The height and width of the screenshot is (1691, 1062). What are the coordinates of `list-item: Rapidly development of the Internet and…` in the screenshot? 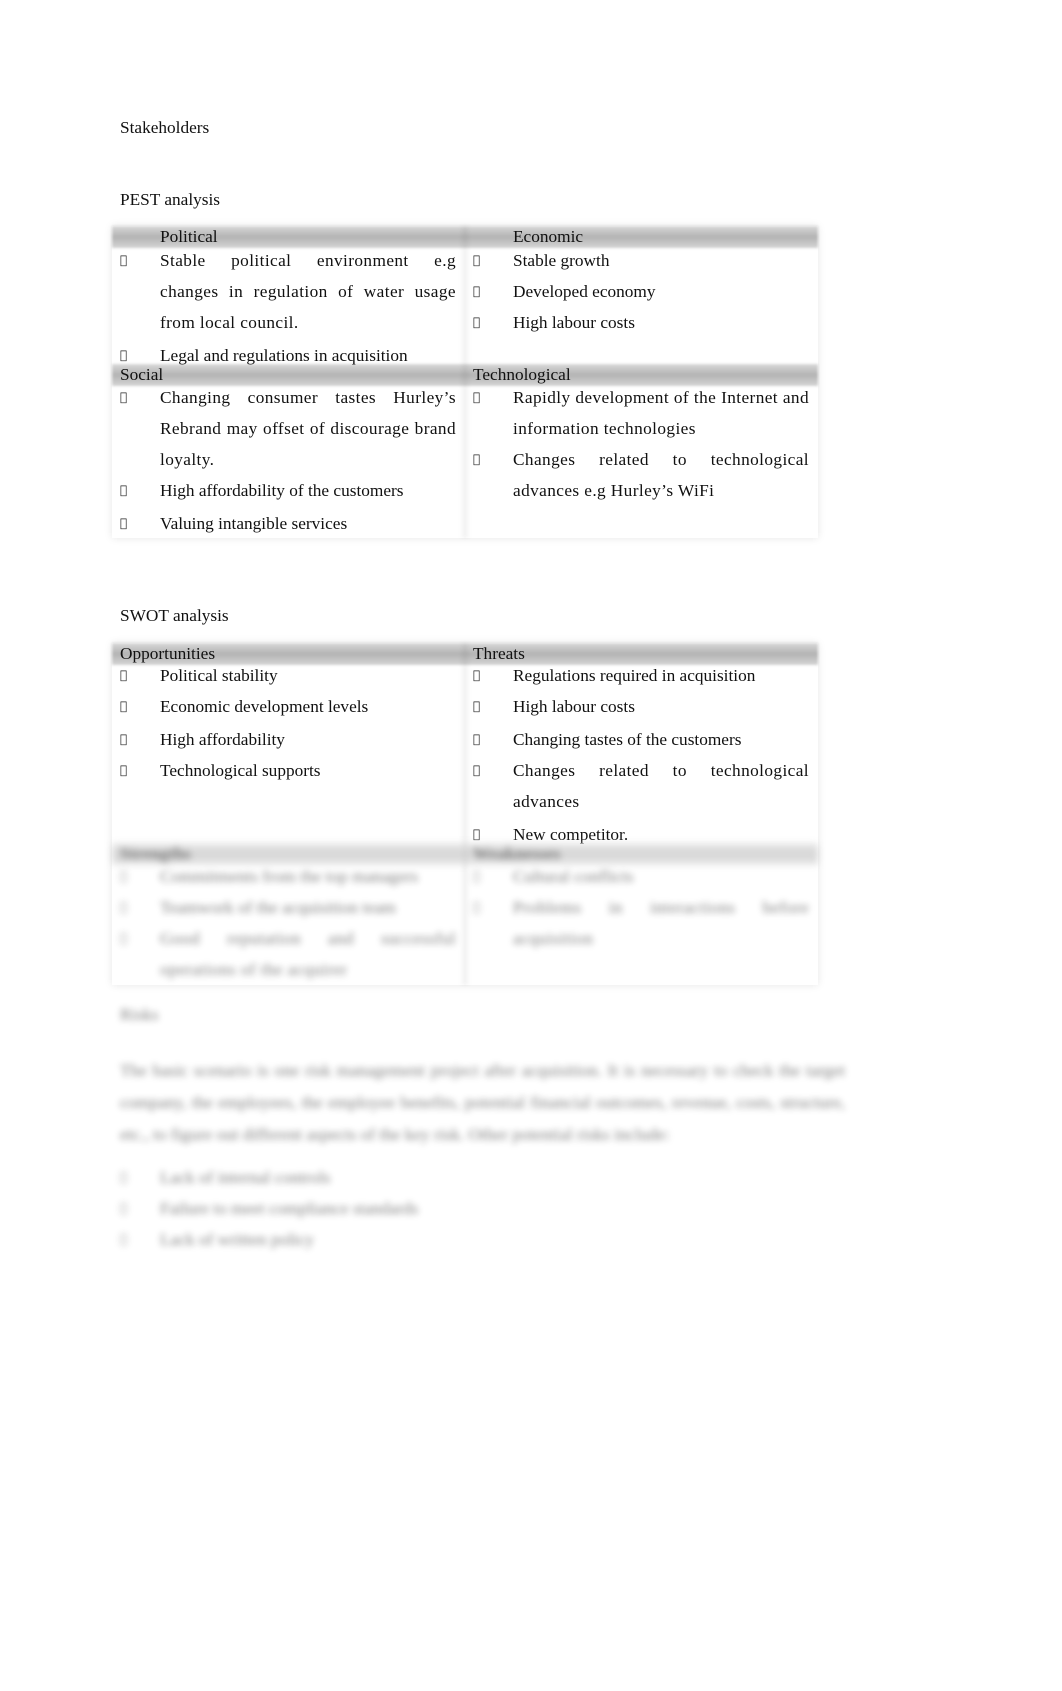 It's located at (641, 413).